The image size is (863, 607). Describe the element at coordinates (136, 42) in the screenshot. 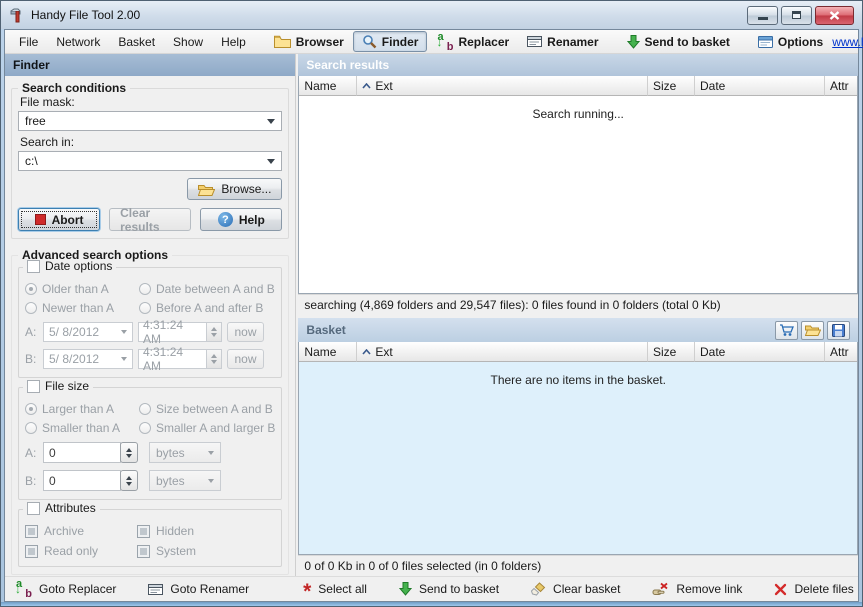

I see `menu-basket: Basket` at that location.